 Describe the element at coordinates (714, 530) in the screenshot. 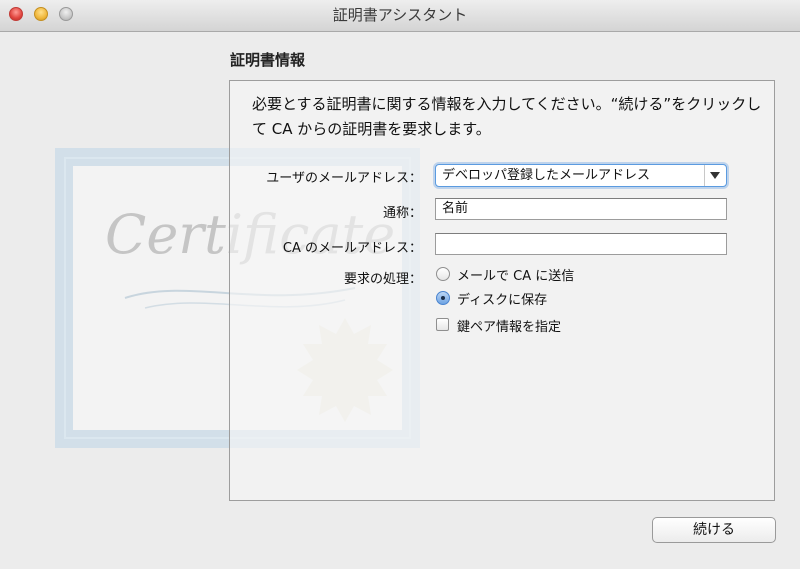

I see `continue-button: 続ける` at that location.